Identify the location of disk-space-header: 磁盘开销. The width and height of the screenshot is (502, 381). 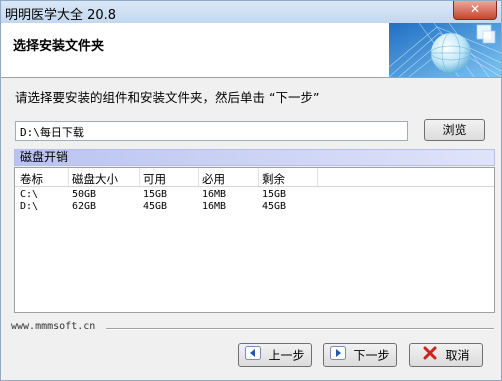
(254, 157).